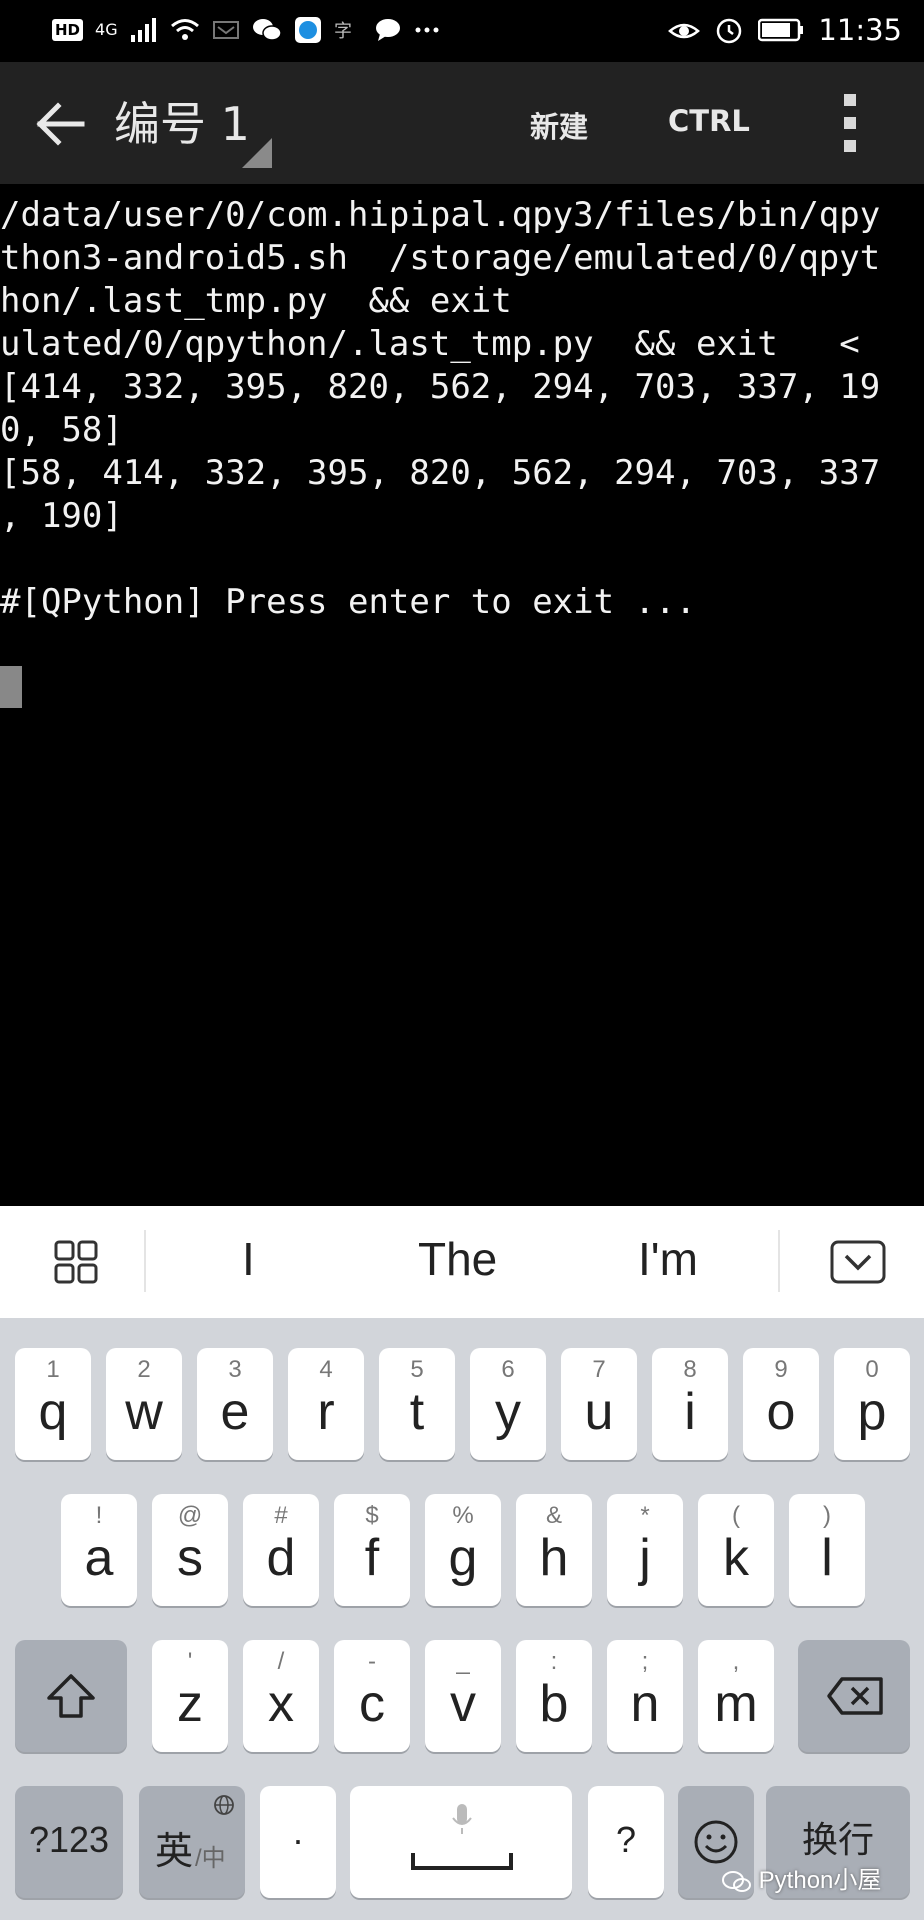 The width and height of the screenshot is (924, 1920). I want to click on suggestion-word: The, so click(457, 1259).